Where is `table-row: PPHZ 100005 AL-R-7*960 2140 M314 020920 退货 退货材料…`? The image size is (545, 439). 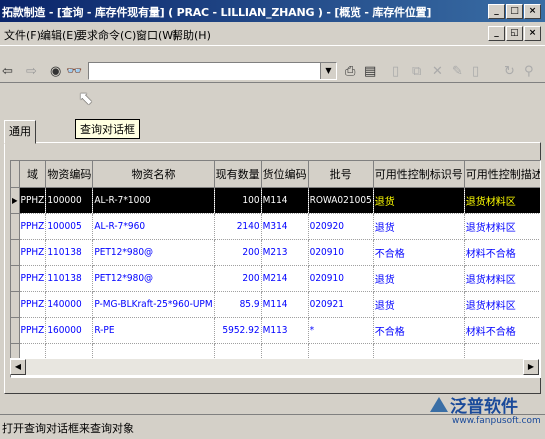 table-row: PPHZ 100005 AL-R-7*960 2140 M314 020920 退货 退货材料… is located at coordinates (275, 226).